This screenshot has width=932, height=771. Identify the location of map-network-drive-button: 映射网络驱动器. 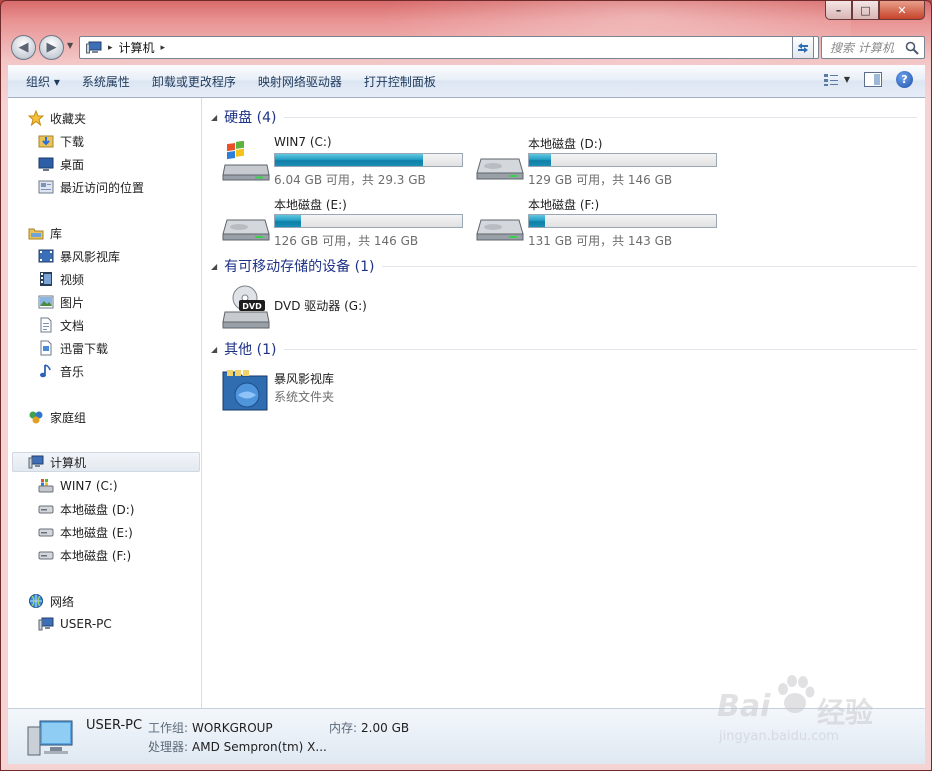
(300, 81).